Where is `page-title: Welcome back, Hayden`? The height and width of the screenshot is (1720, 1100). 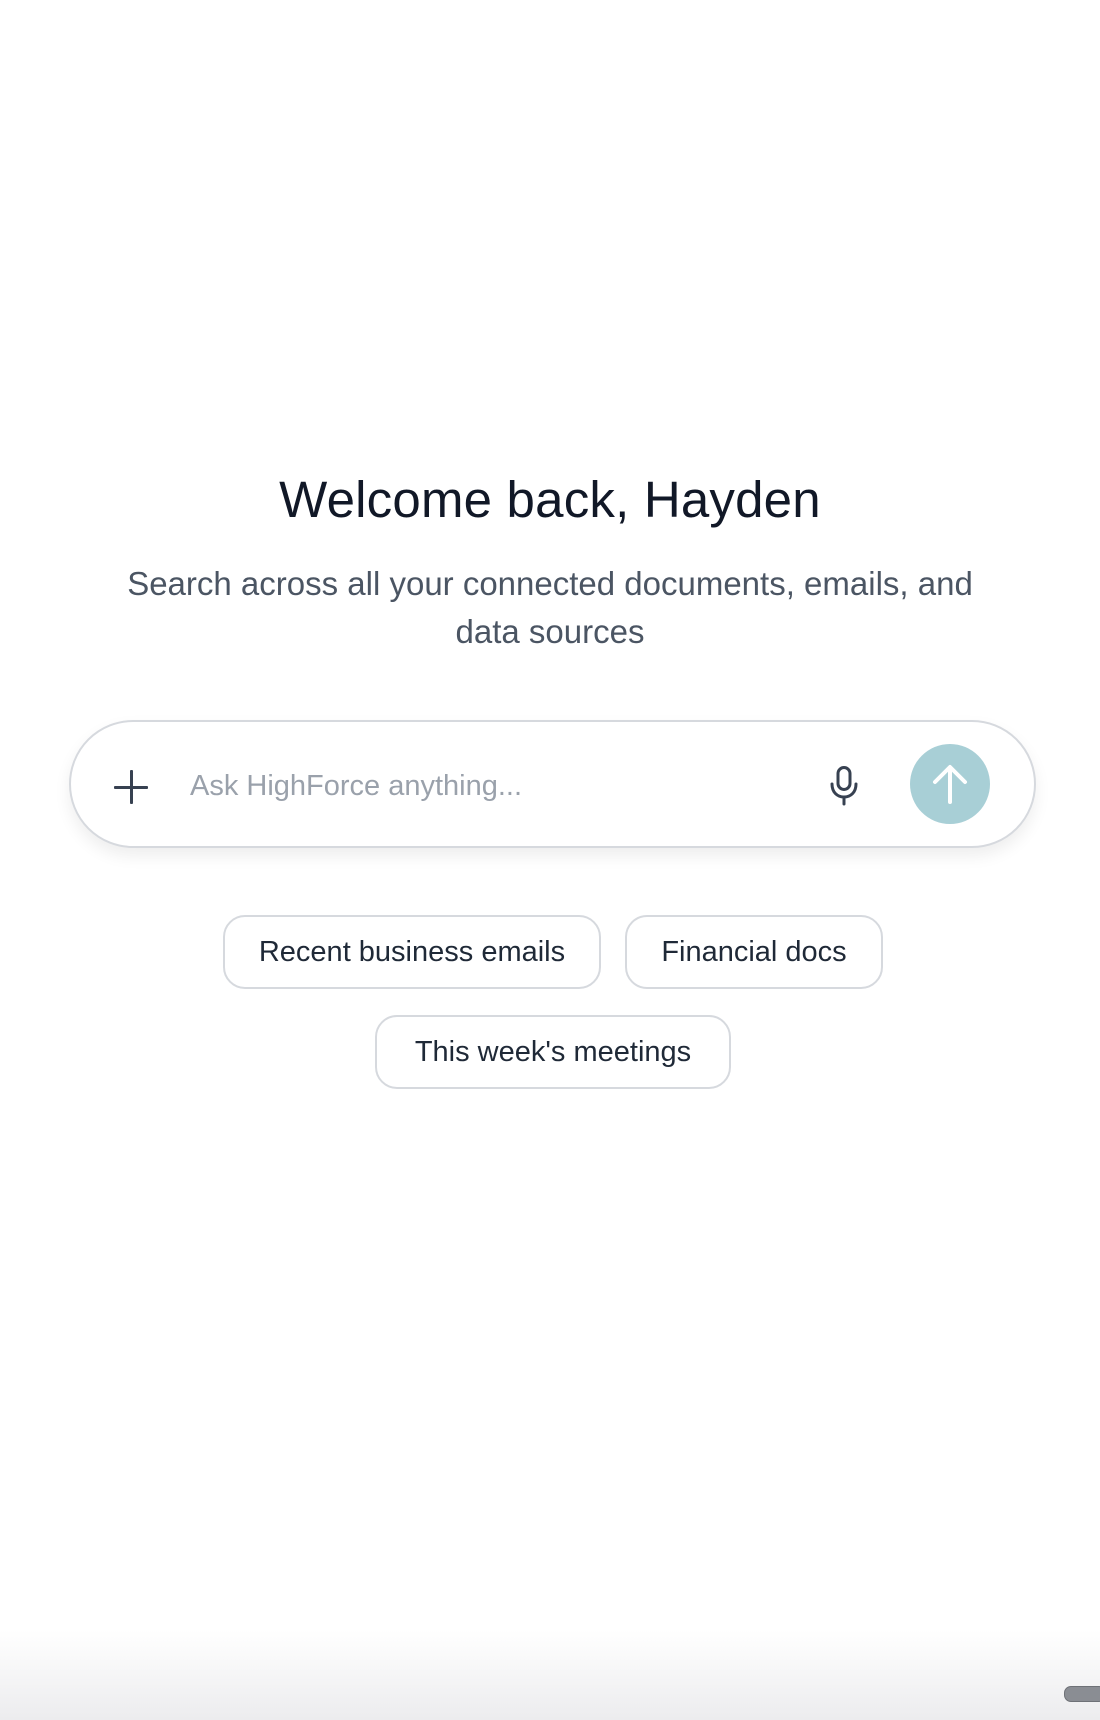 page-title: Welcome back, Hayden is located at coordinates (550, 499).